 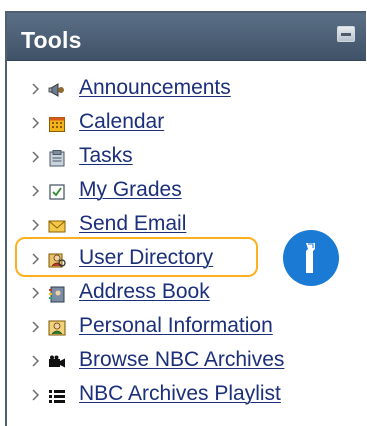 I want to click on tool-item-browse-nbc-archives: Browse NBC Archives, so click(x=186, y=362).